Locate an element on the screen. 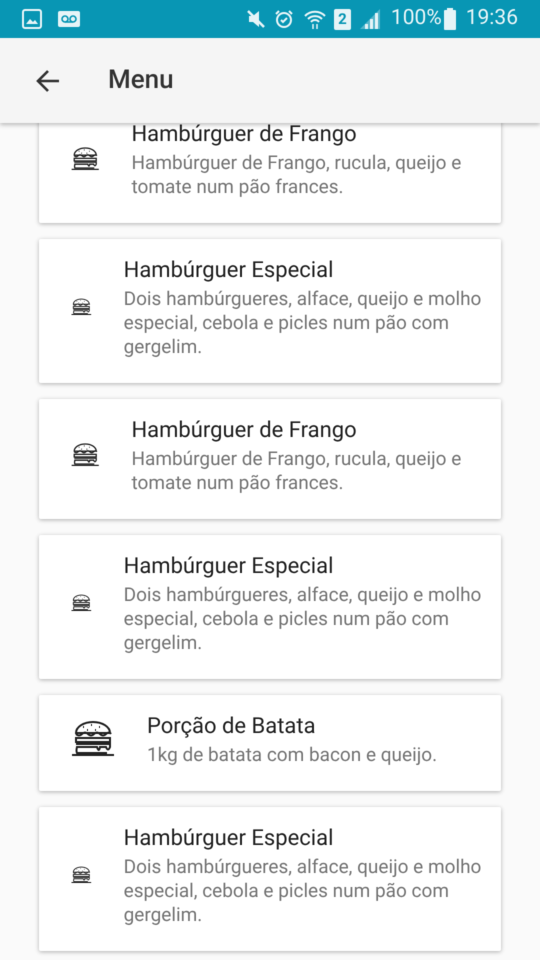 The width and height of the screenshot is (540, 960). item-description: 1kg de batata com bacon e queijo. is located at coordinates (292, 755).